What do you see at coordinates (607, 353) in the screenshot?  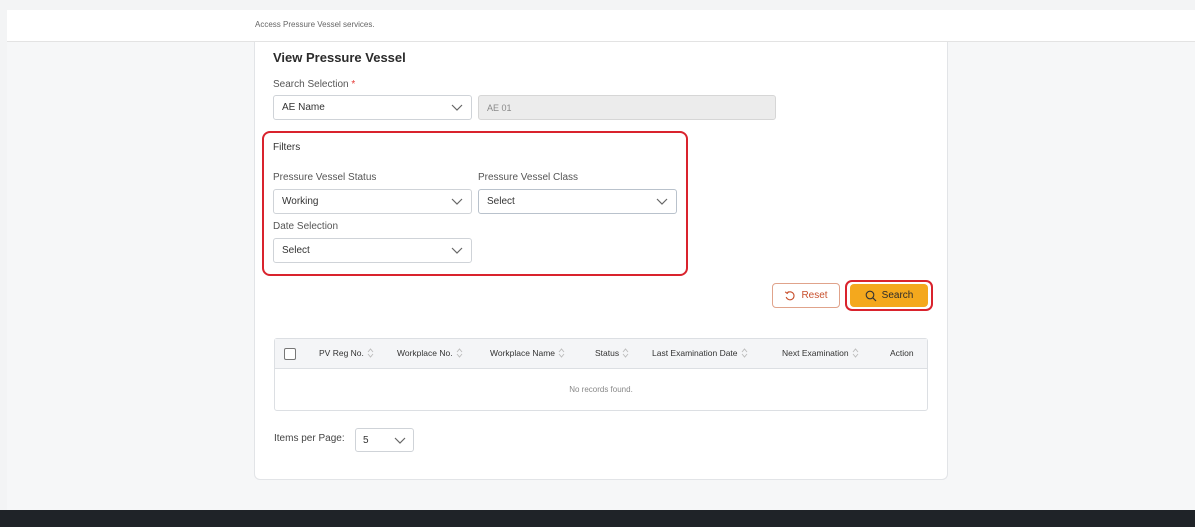 I see `column-label: Status` at bounding box center [607, 353].